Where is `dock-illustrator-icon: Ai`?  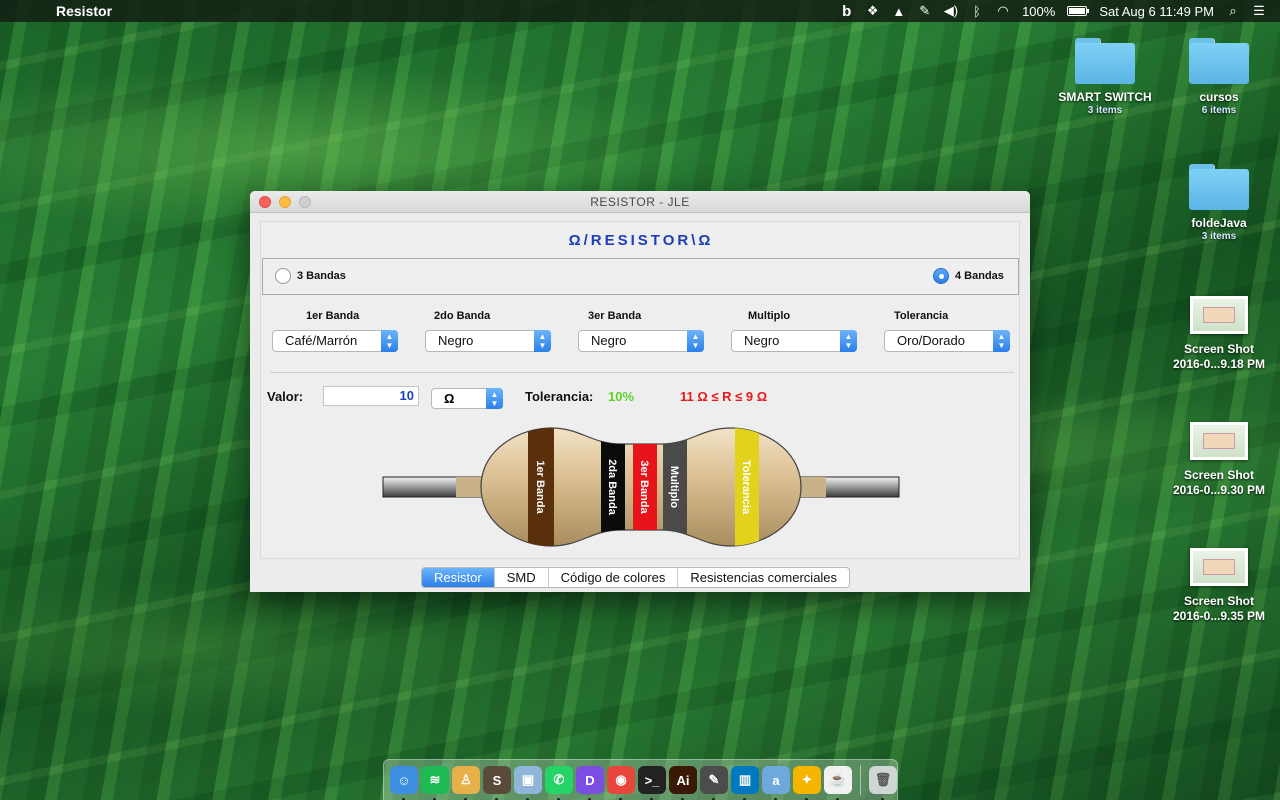
dock-illustrator-icon: Ai is located at coordinates (683, 783).